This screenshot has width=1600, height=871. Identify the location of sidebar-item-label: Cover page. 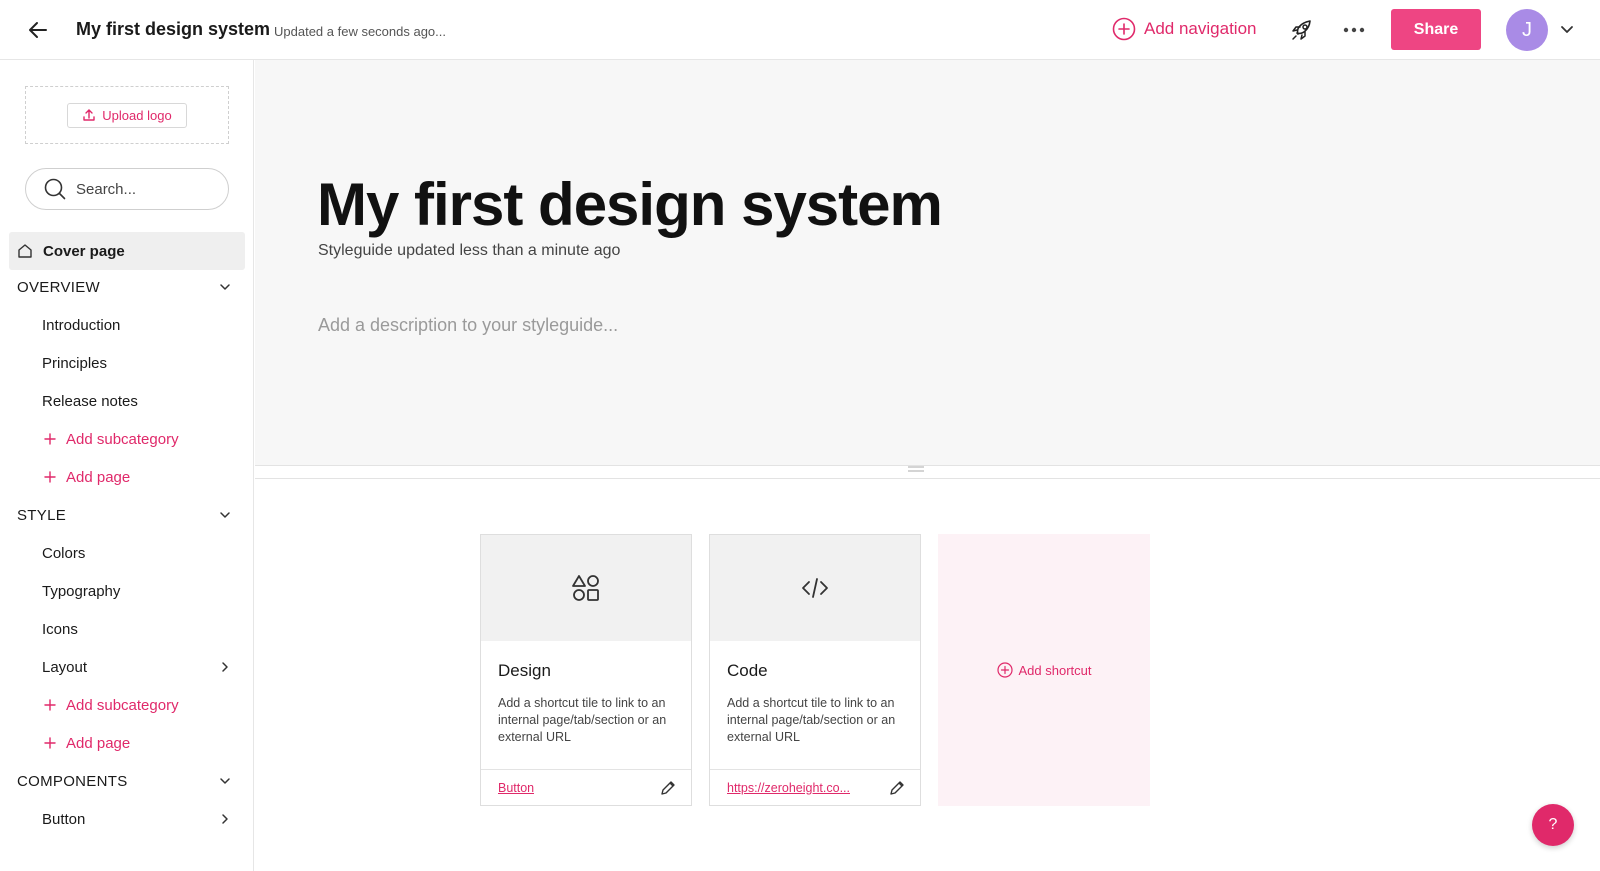
(84, 251).